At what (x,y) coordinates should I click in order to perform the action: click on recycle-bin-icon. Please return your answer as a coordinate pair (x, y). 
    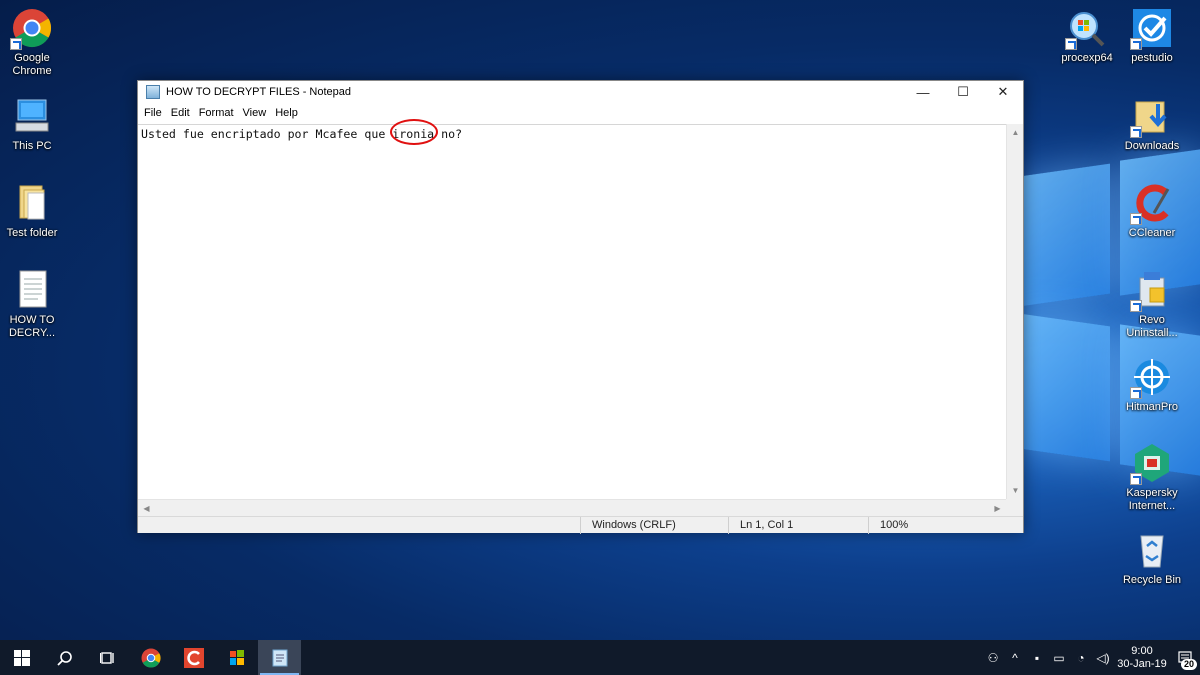
    Looking at the image, I should click on (1152, 550).